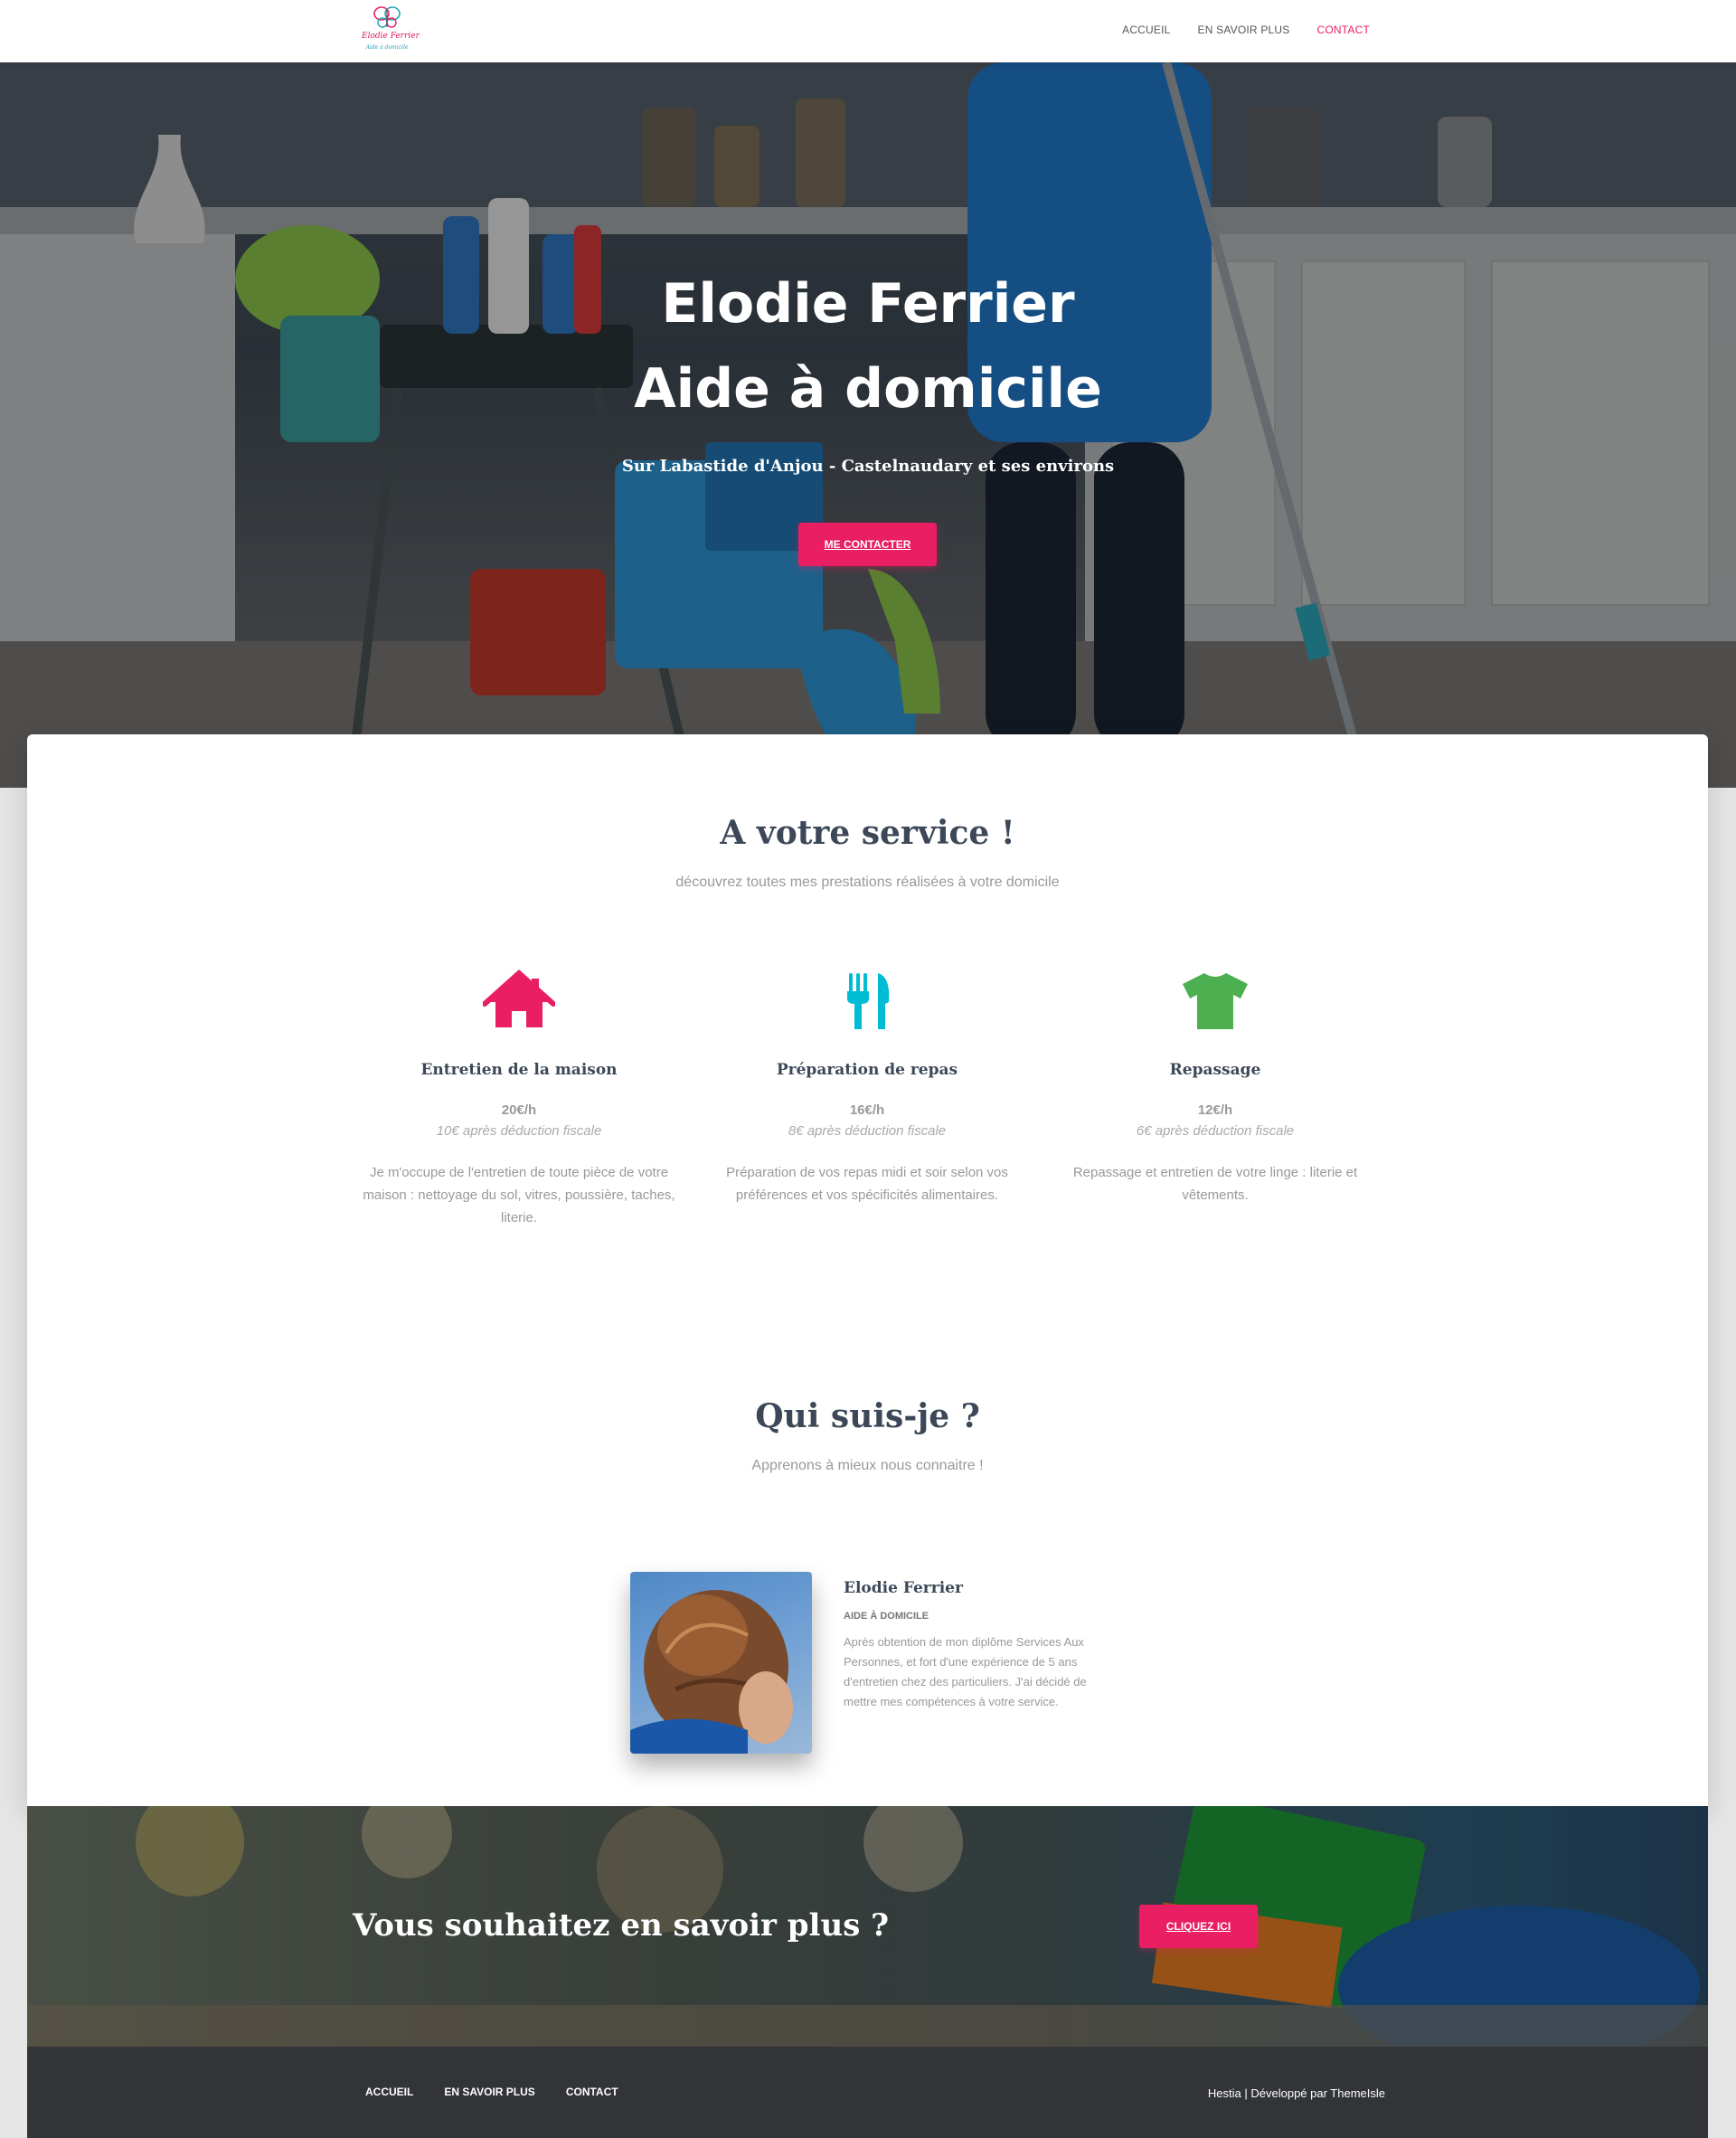 The width and height of the screenshot is (1736, 2138). I want to click on cutlery-icon, so click(869, 1001).